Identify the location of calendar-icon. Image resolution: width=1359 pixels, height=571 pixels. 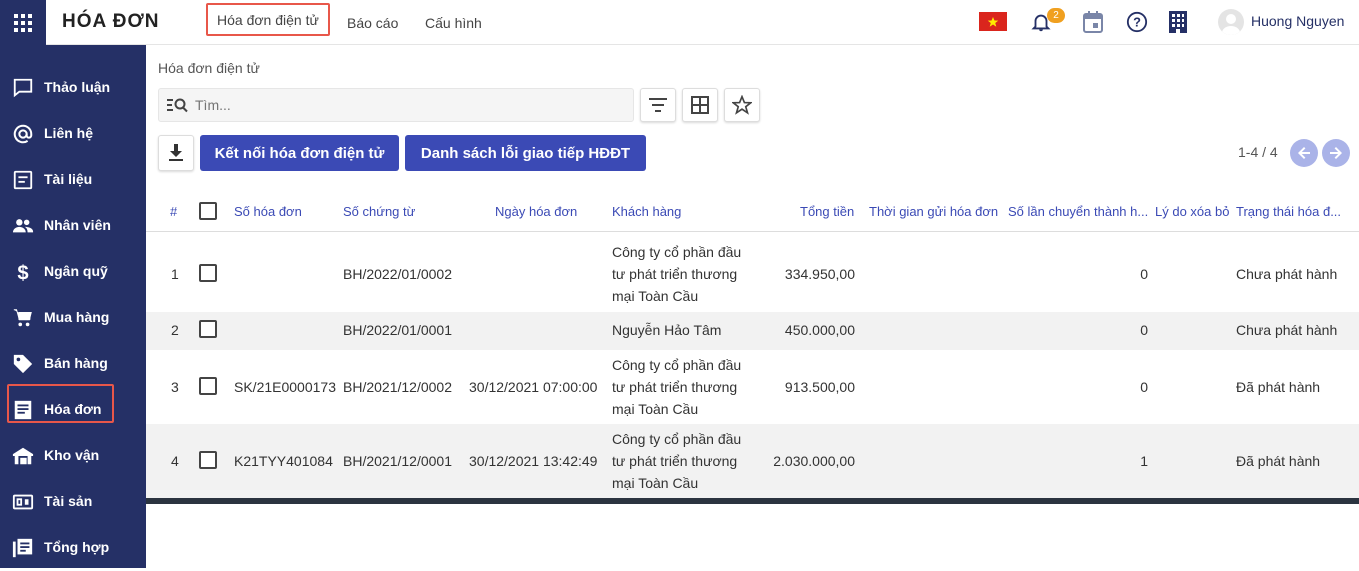
(1093, 24).